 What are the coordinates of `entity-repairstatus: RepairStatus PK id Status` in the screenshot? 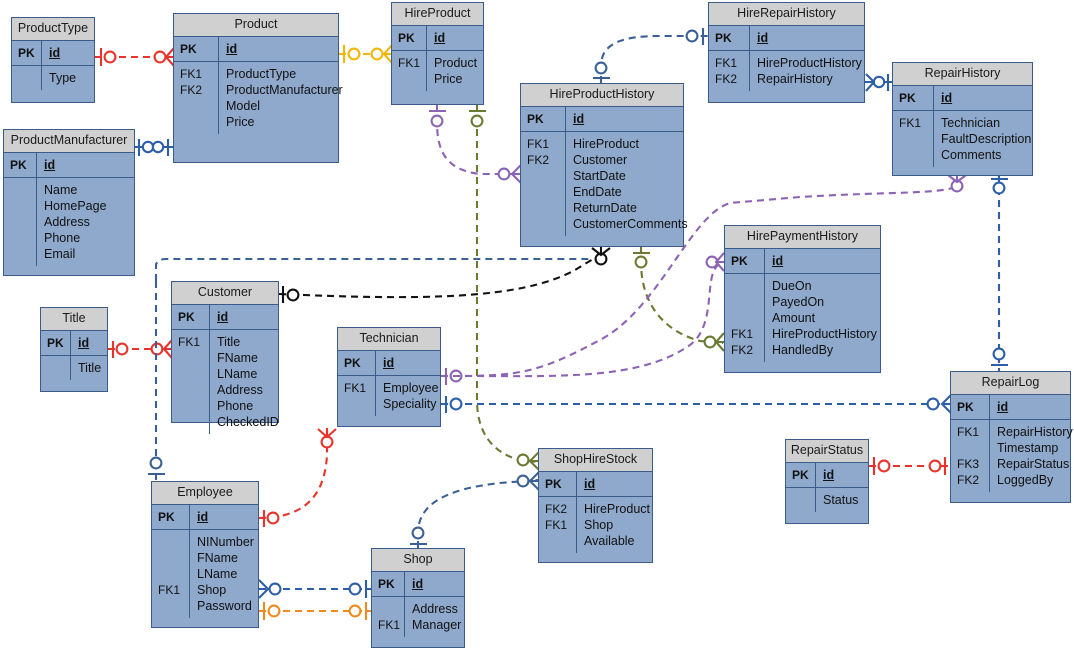 It's located at (827, 481).